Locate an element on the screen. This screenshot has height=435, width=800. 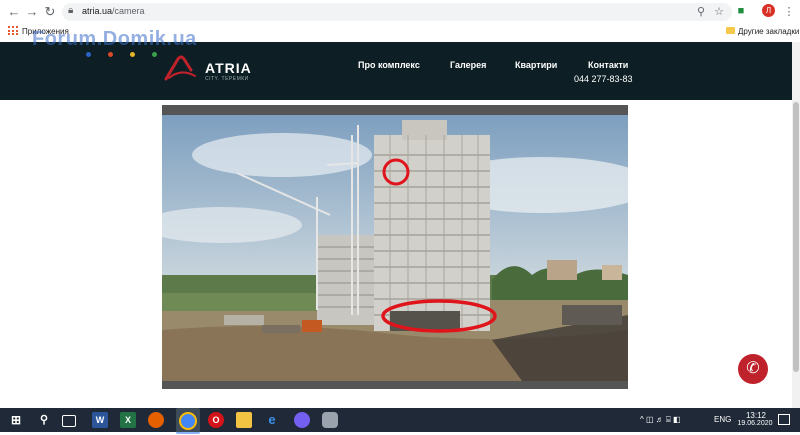
nav-about: Про комплекс is located at coordinates (389, 65).